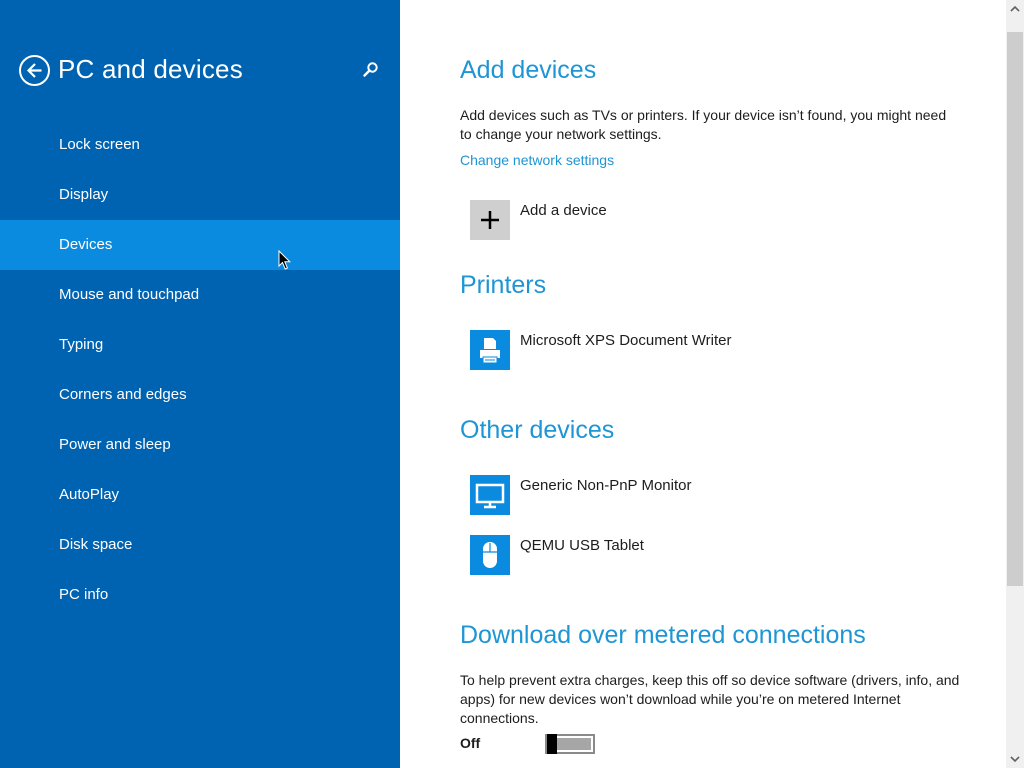 The image size is (1024, 768). Describe the element at coordinates (200, 145) in the screenshot. I see `sidebar-item-lock-screen: Lock screen` at that location.